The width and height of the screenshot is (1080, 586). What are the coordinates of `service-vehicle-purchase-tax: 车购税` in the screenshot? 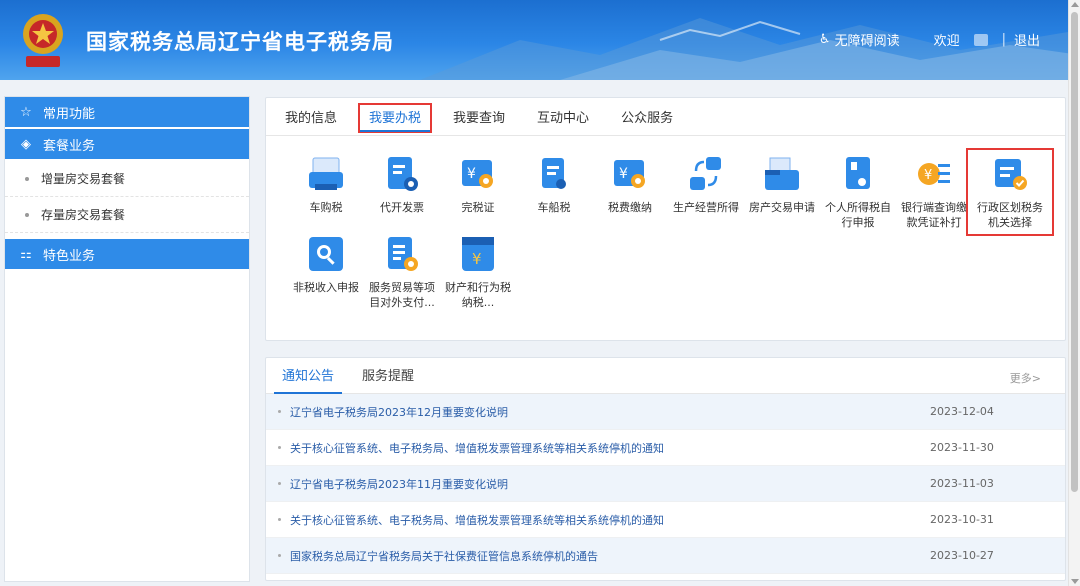 It's located at (326, 184).